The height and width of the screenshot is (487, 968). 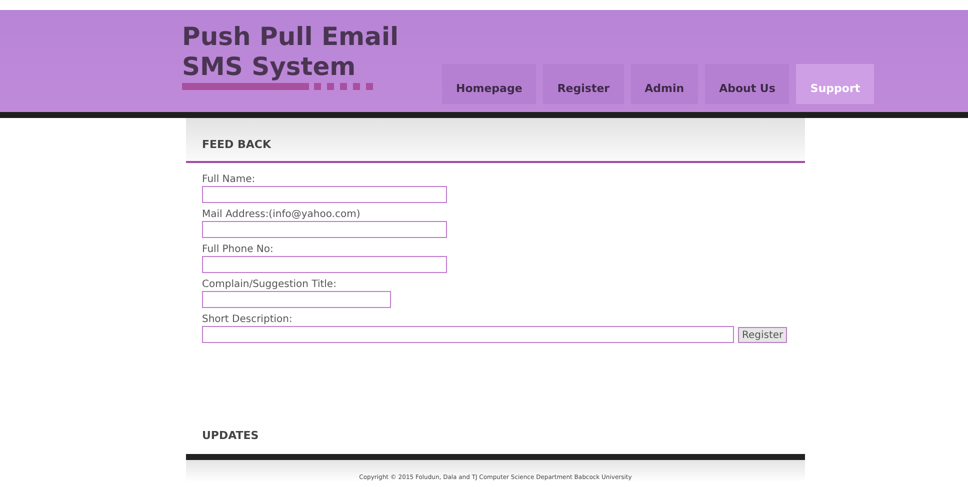 I want to click on field-label: Complain/Suggestion Title:, so click(x=270, y=284).